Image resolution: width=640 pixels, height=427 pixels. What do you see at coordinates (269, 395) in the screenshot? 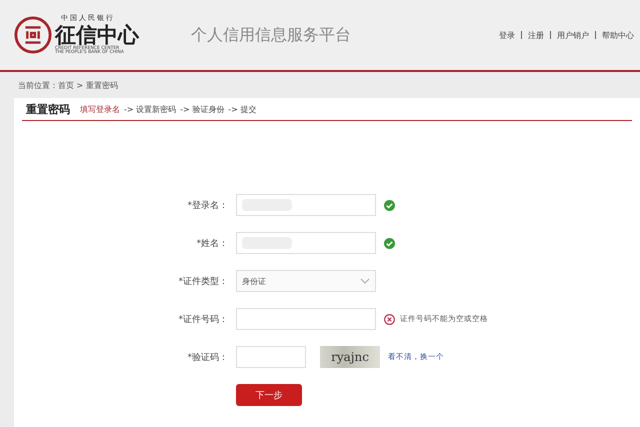
I see `next-button: 下一步` at bounding box center [269, 395].